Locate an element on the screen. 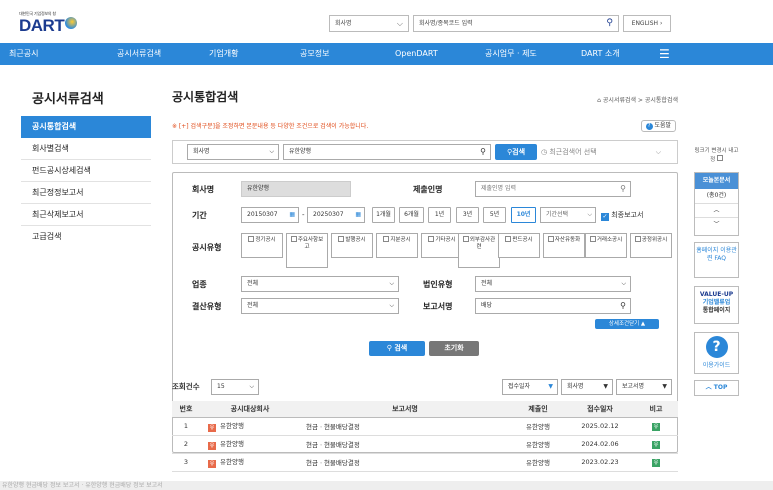  chevron-down-icon: ﹀ is located at coordinates (716, 224).